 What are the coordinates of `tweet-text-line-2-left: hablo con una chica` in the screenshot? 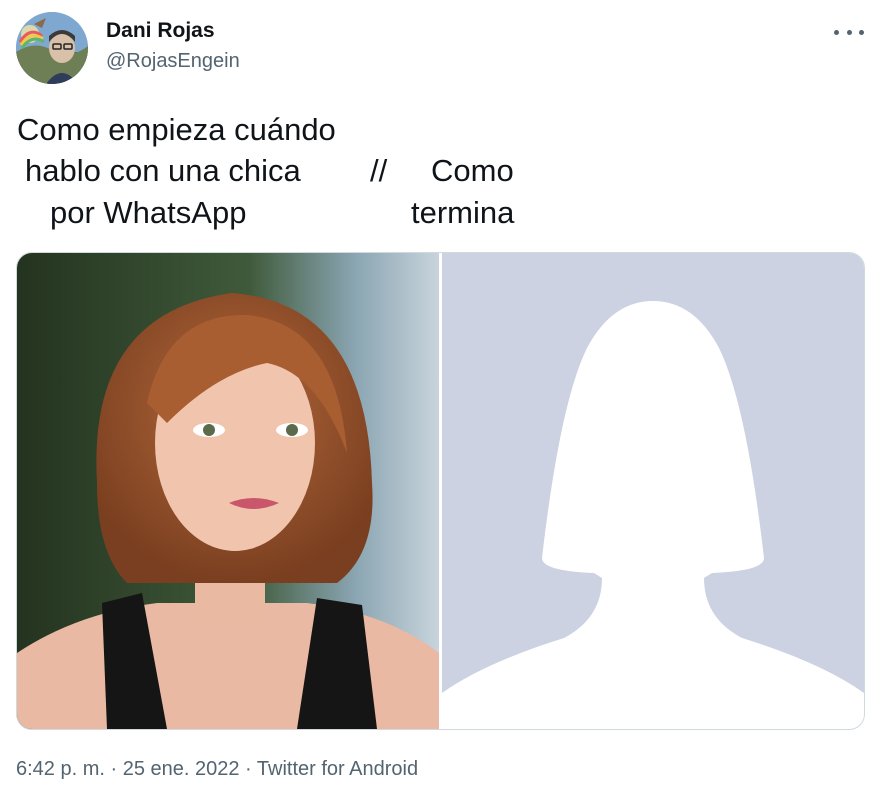 It's located at (163, 170).